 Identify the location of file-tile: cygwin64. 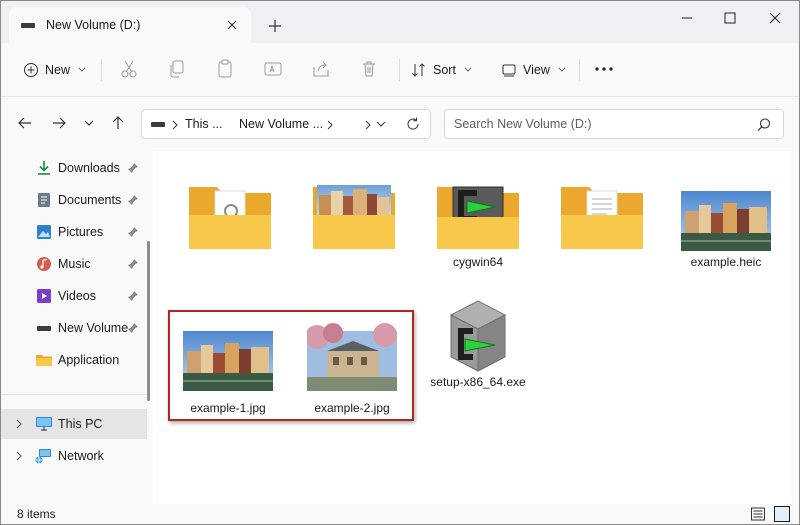
(478, 227).